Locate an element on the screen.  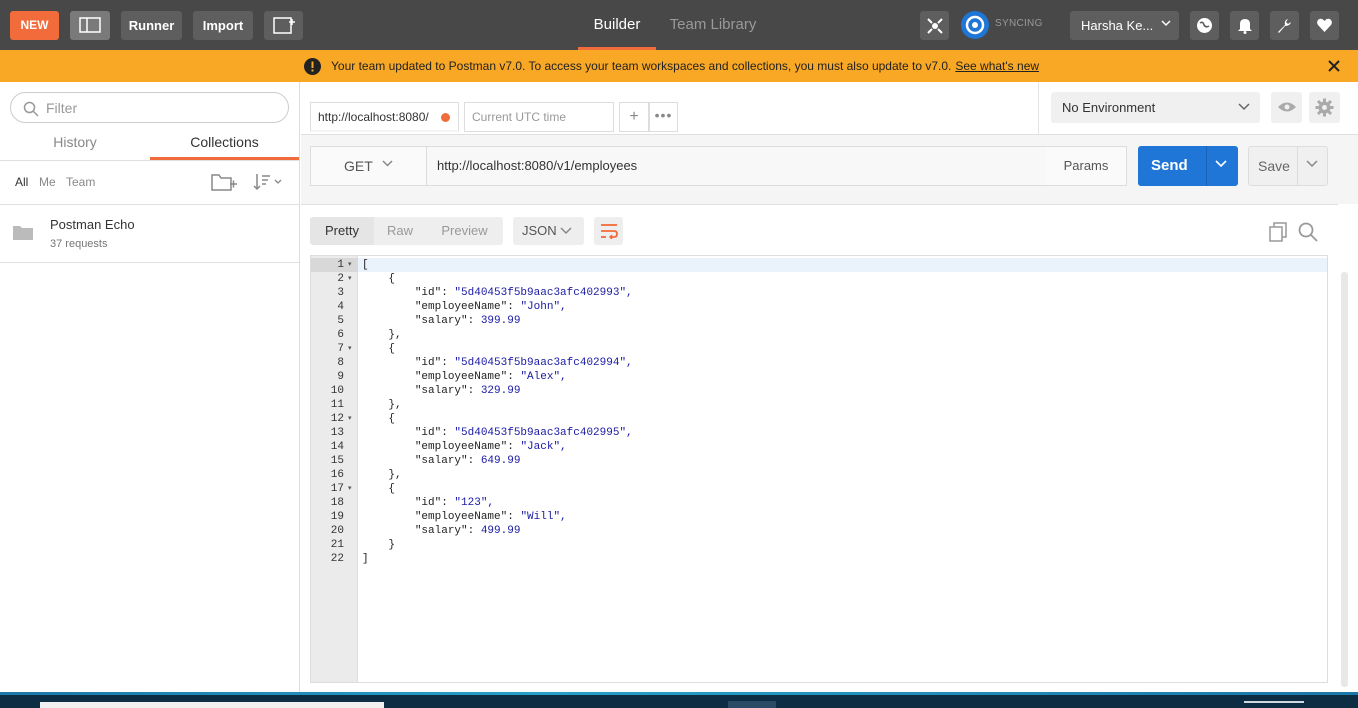
environment-panel: No Environment is located at coordinates (1198, 108).